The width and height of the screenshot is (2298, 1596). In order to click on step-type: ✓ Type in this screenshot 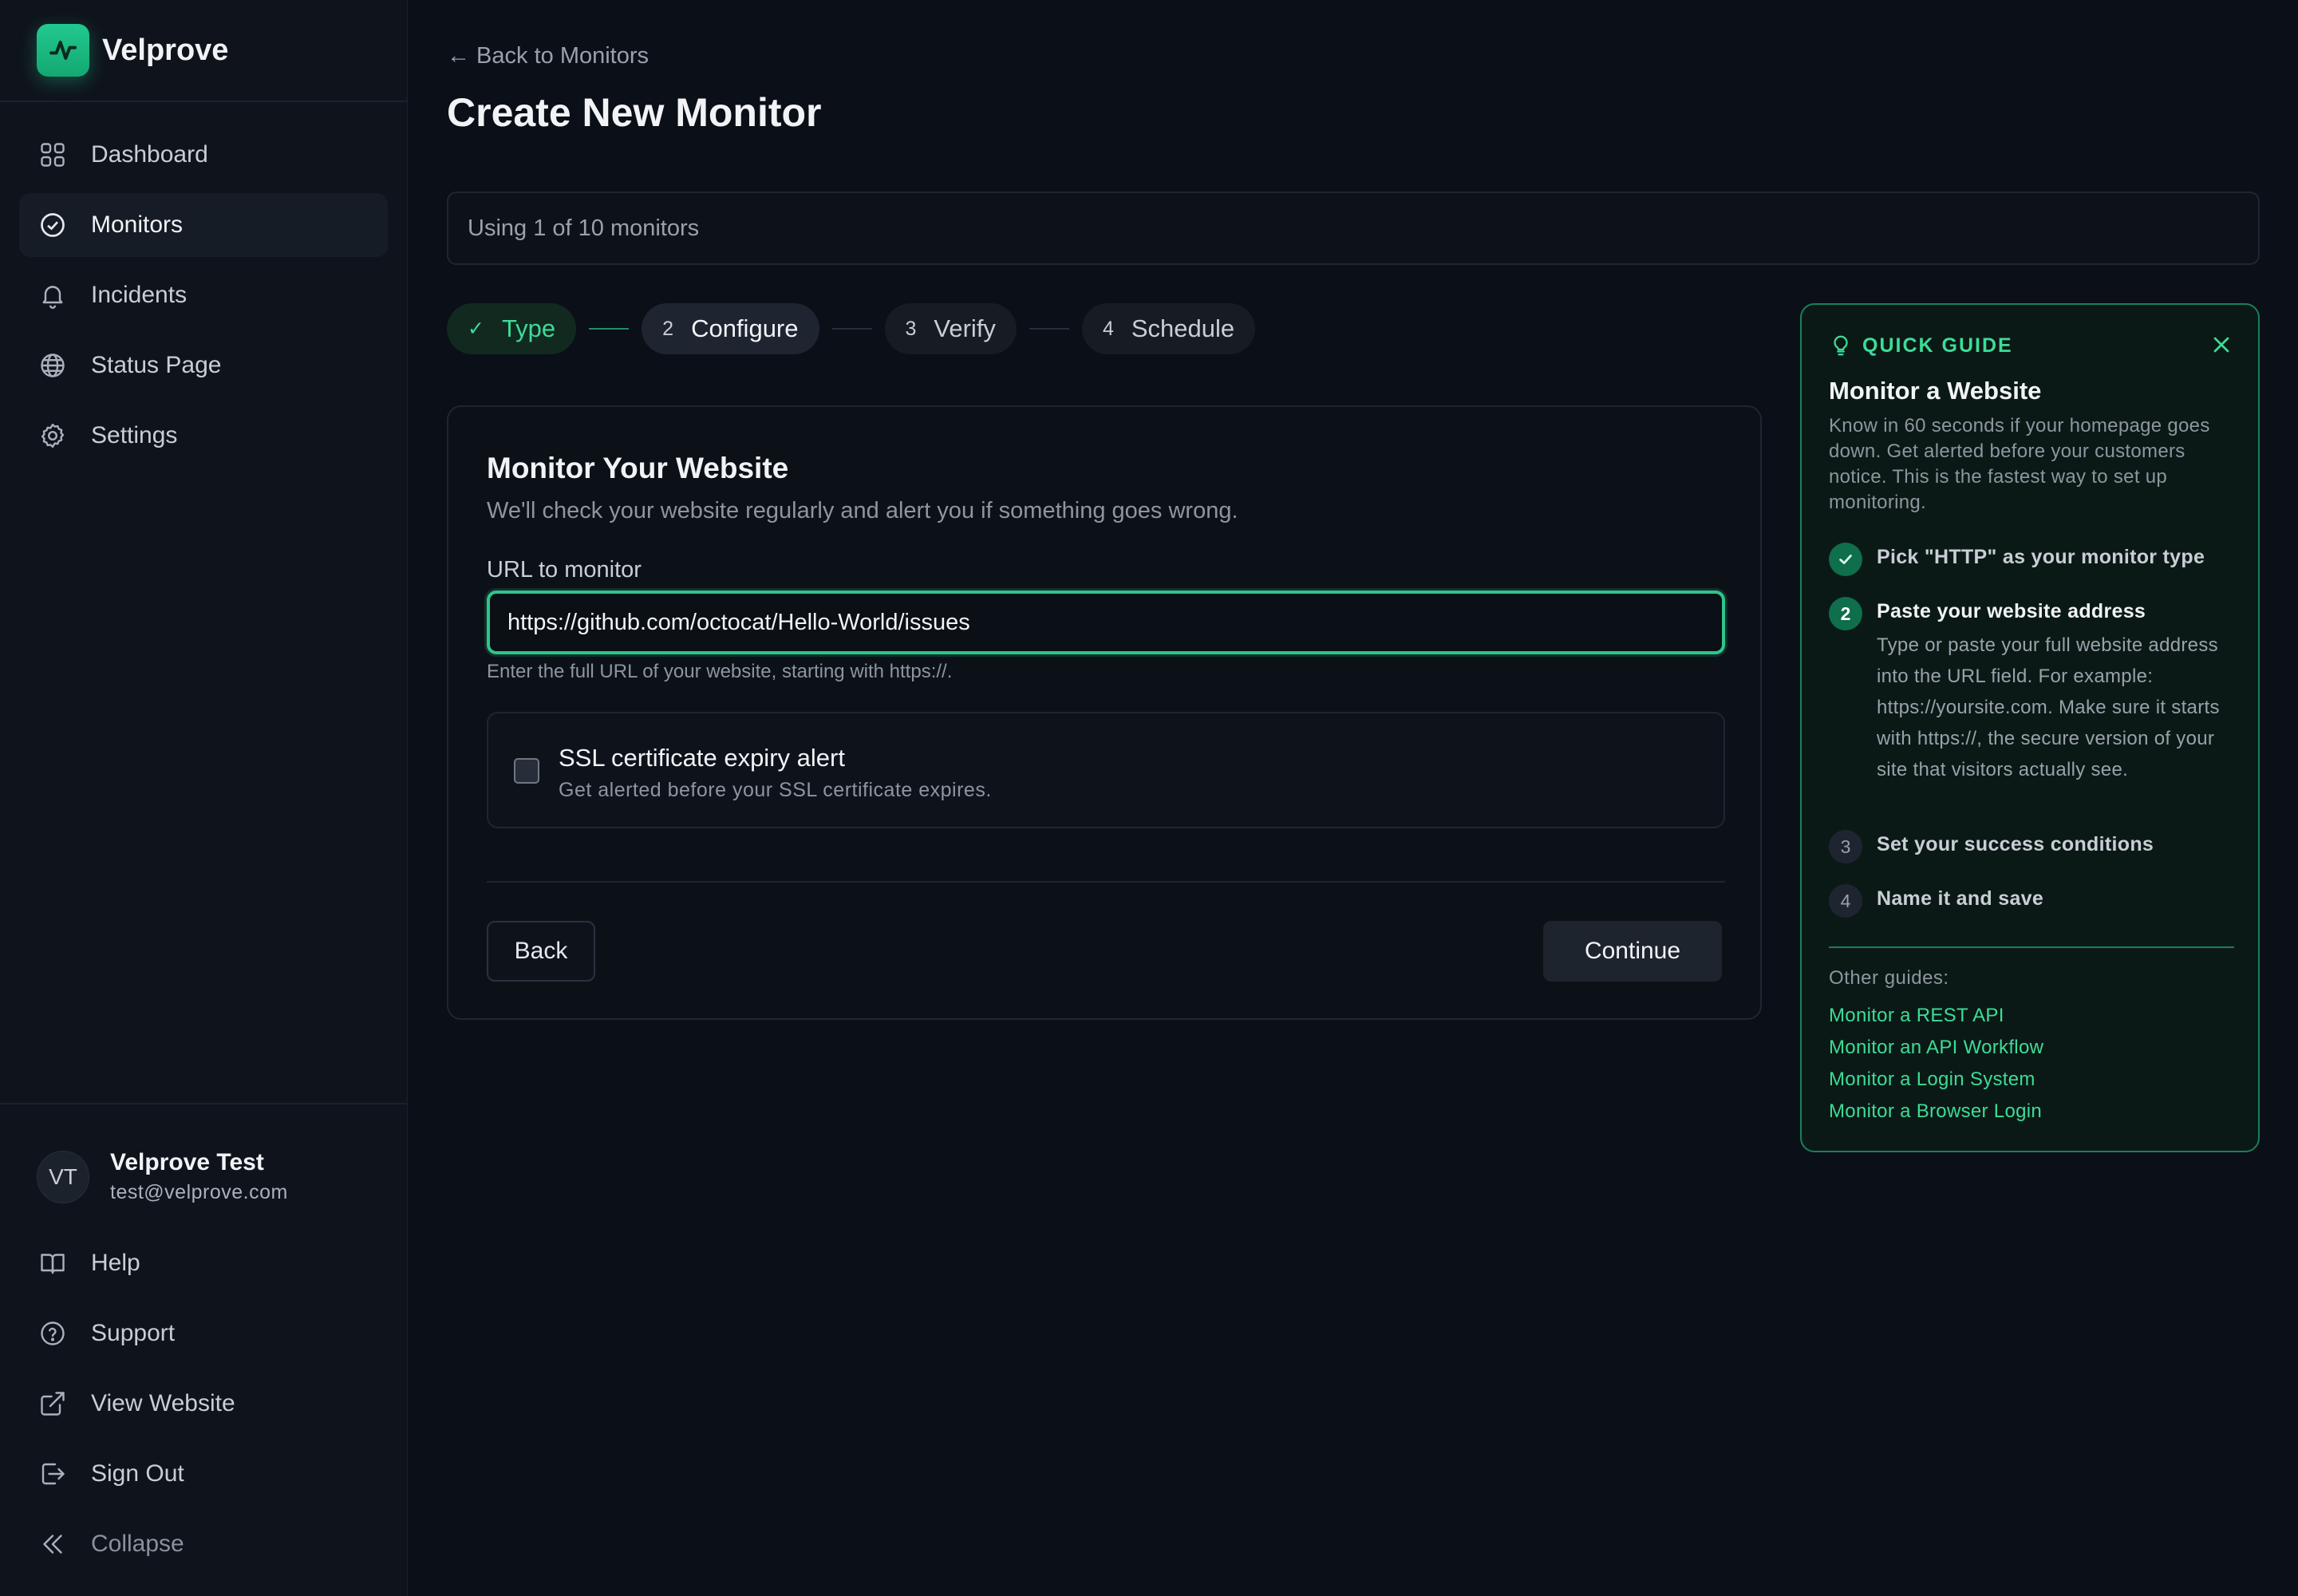, I will do `click(512, 328)`.